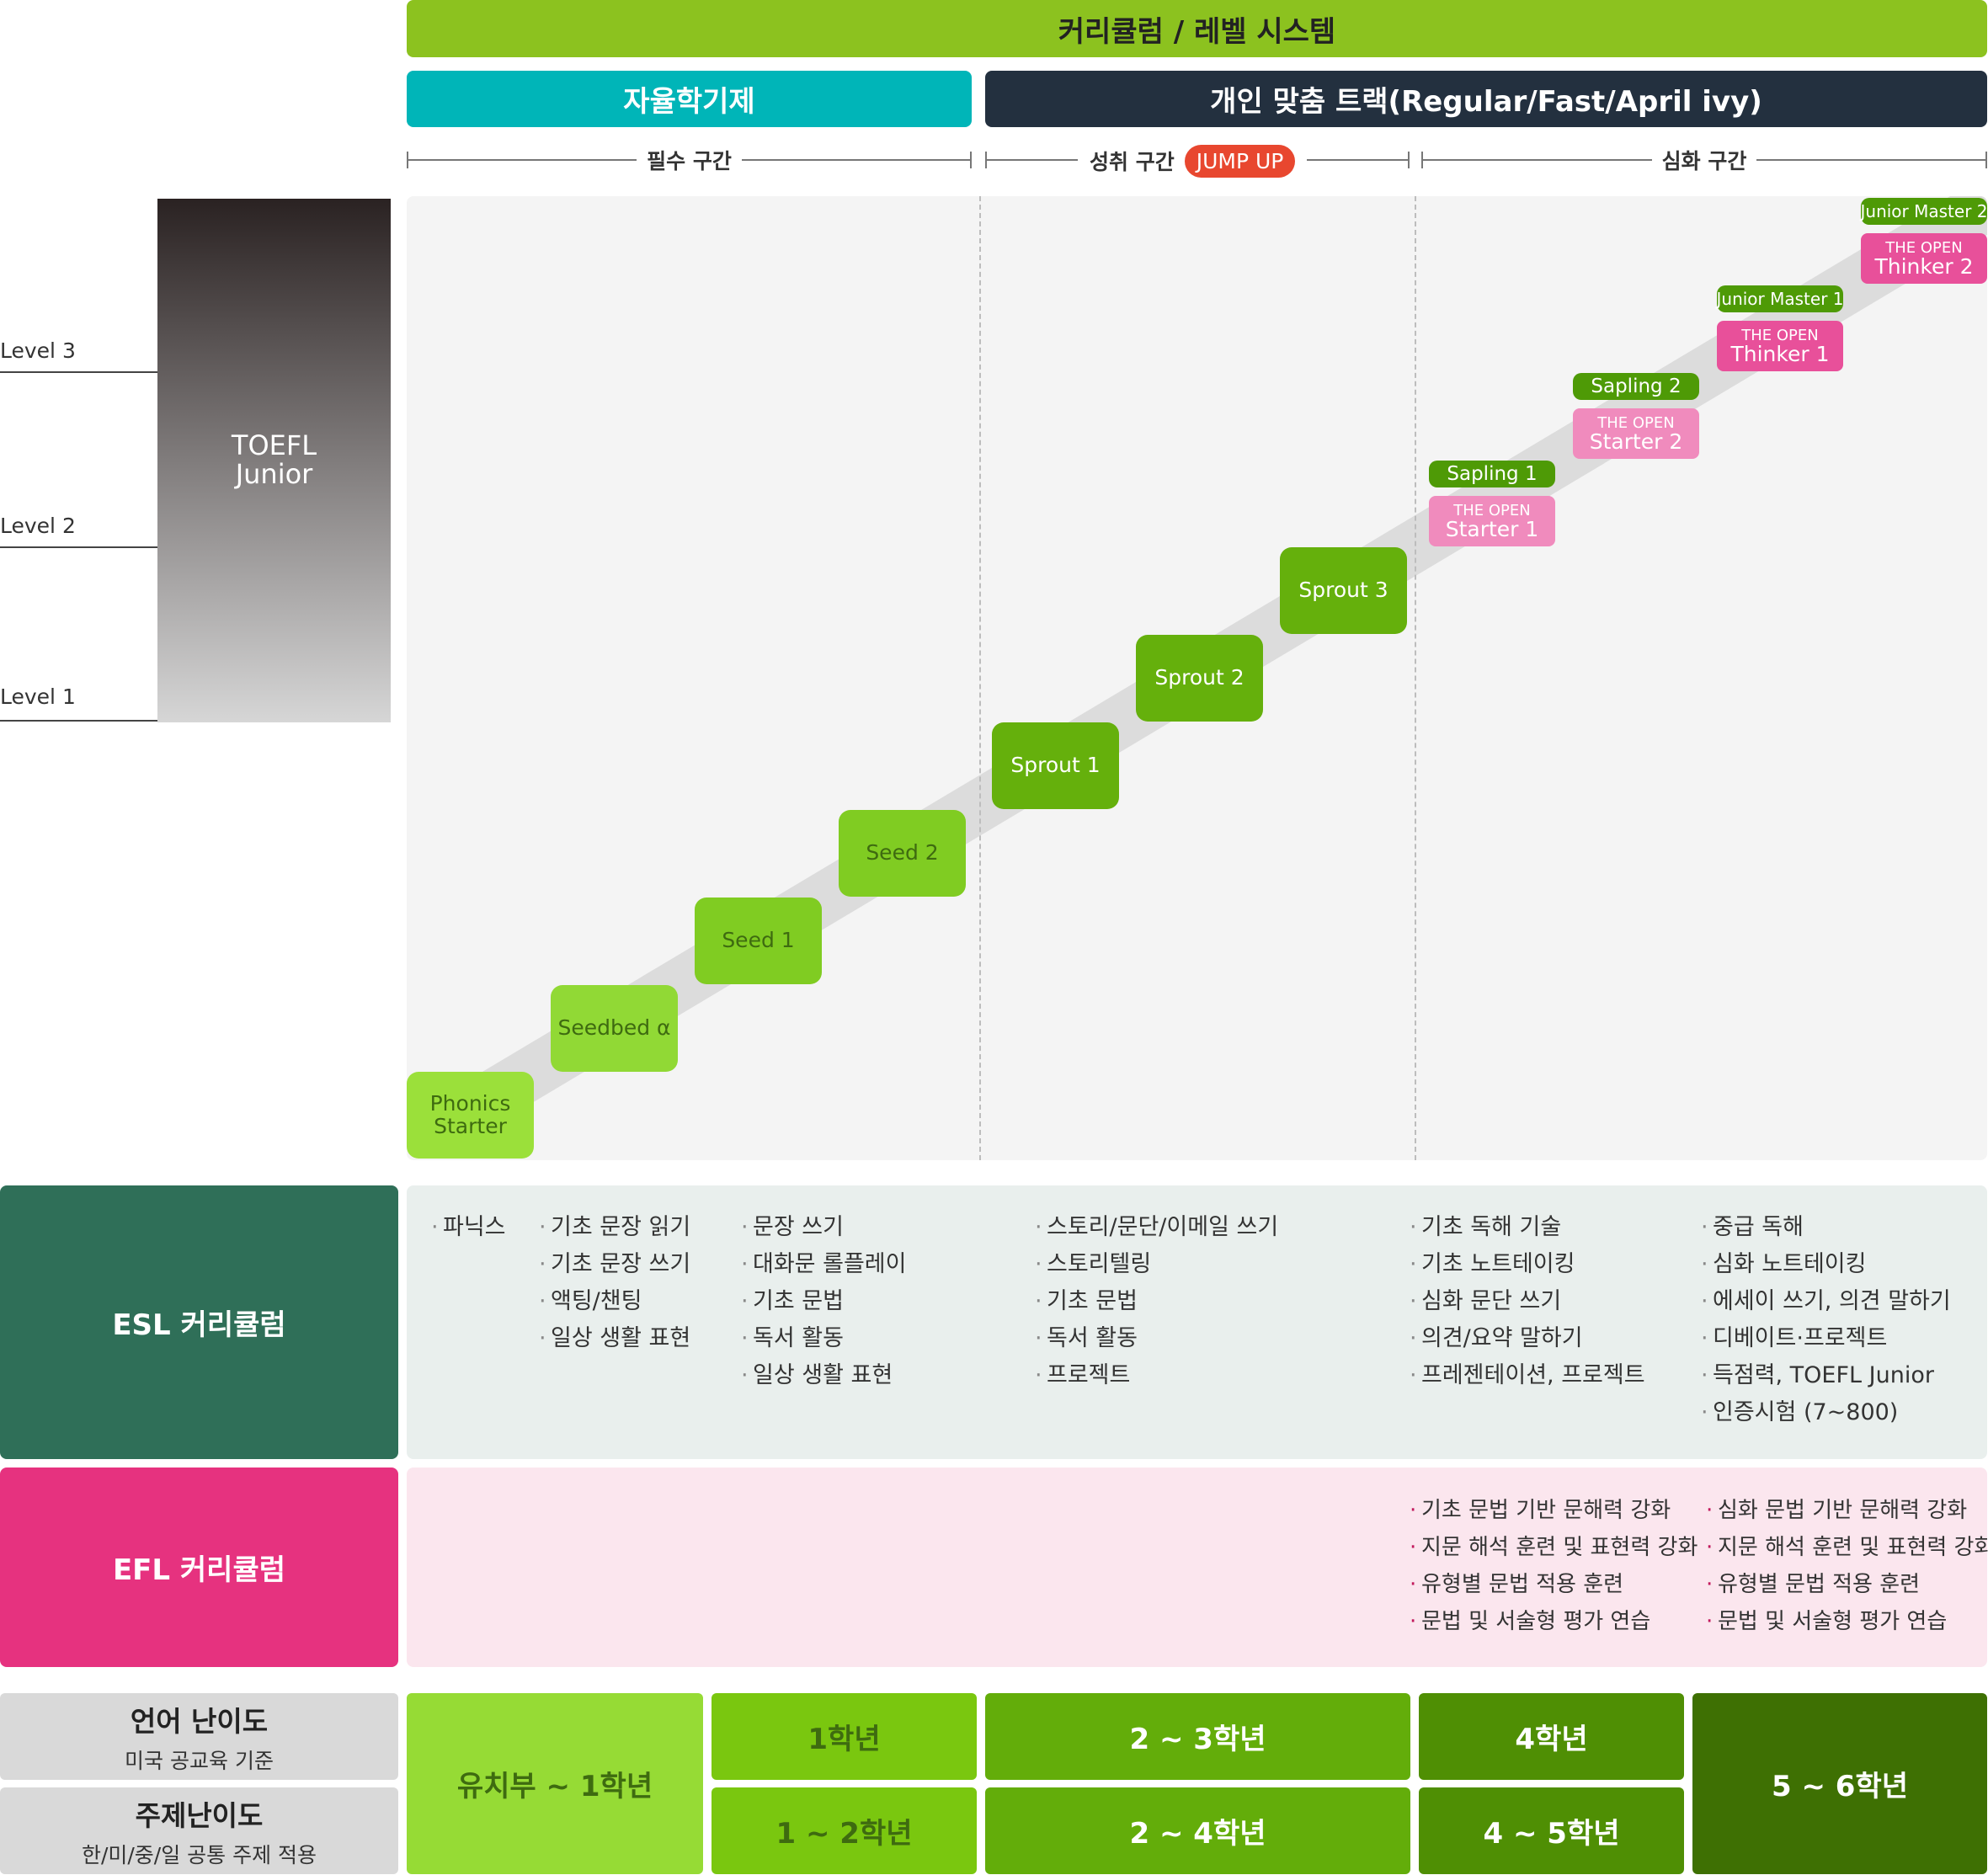  I want to click on curriculum-title: 커리큘럼 / 레벨 시스템, so click(1197, 32).